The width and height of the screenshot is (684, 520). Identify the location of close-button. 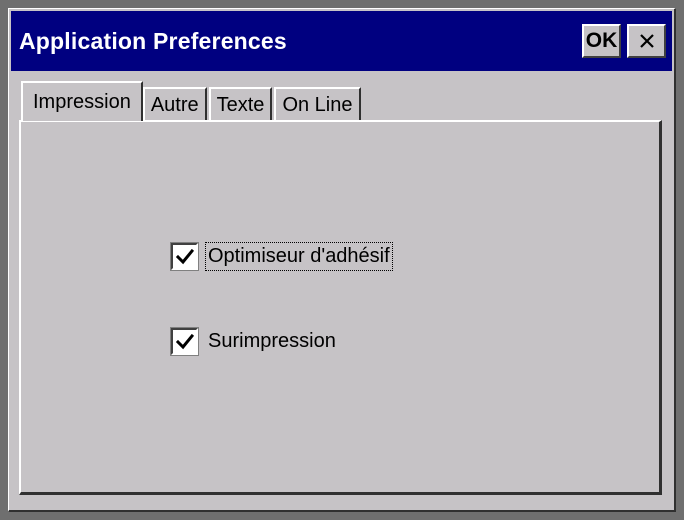
(646, 41).